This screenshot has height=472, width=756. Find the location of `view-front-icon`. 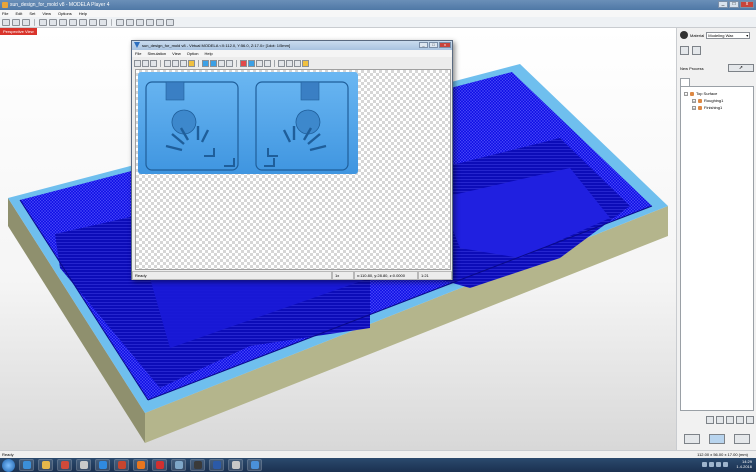

view-front-icon is located at coordinates (130, 22).